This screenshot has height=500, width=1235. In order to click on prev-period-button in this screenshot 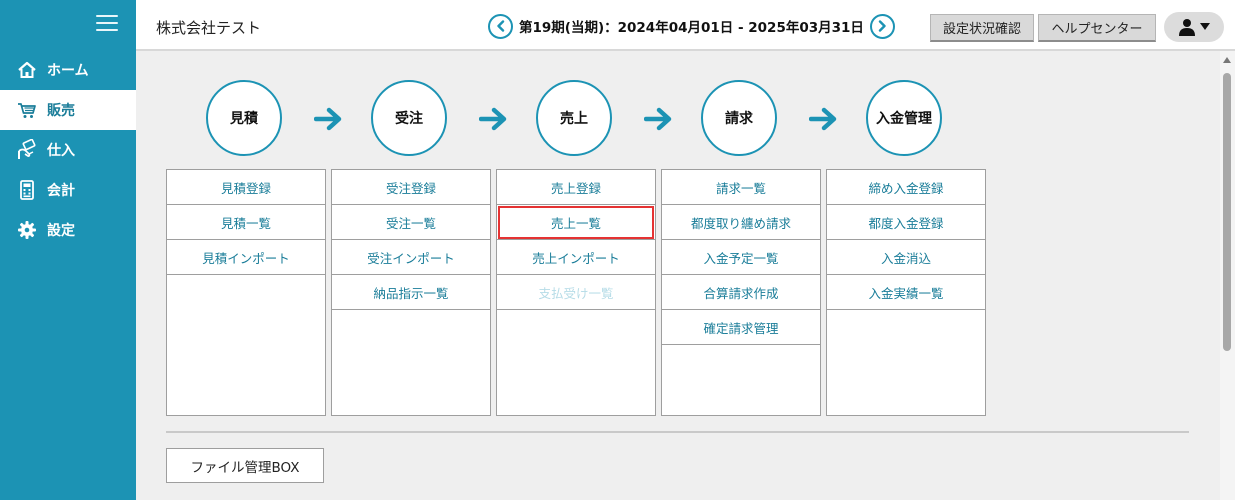, I will do `click(500, 26)`.